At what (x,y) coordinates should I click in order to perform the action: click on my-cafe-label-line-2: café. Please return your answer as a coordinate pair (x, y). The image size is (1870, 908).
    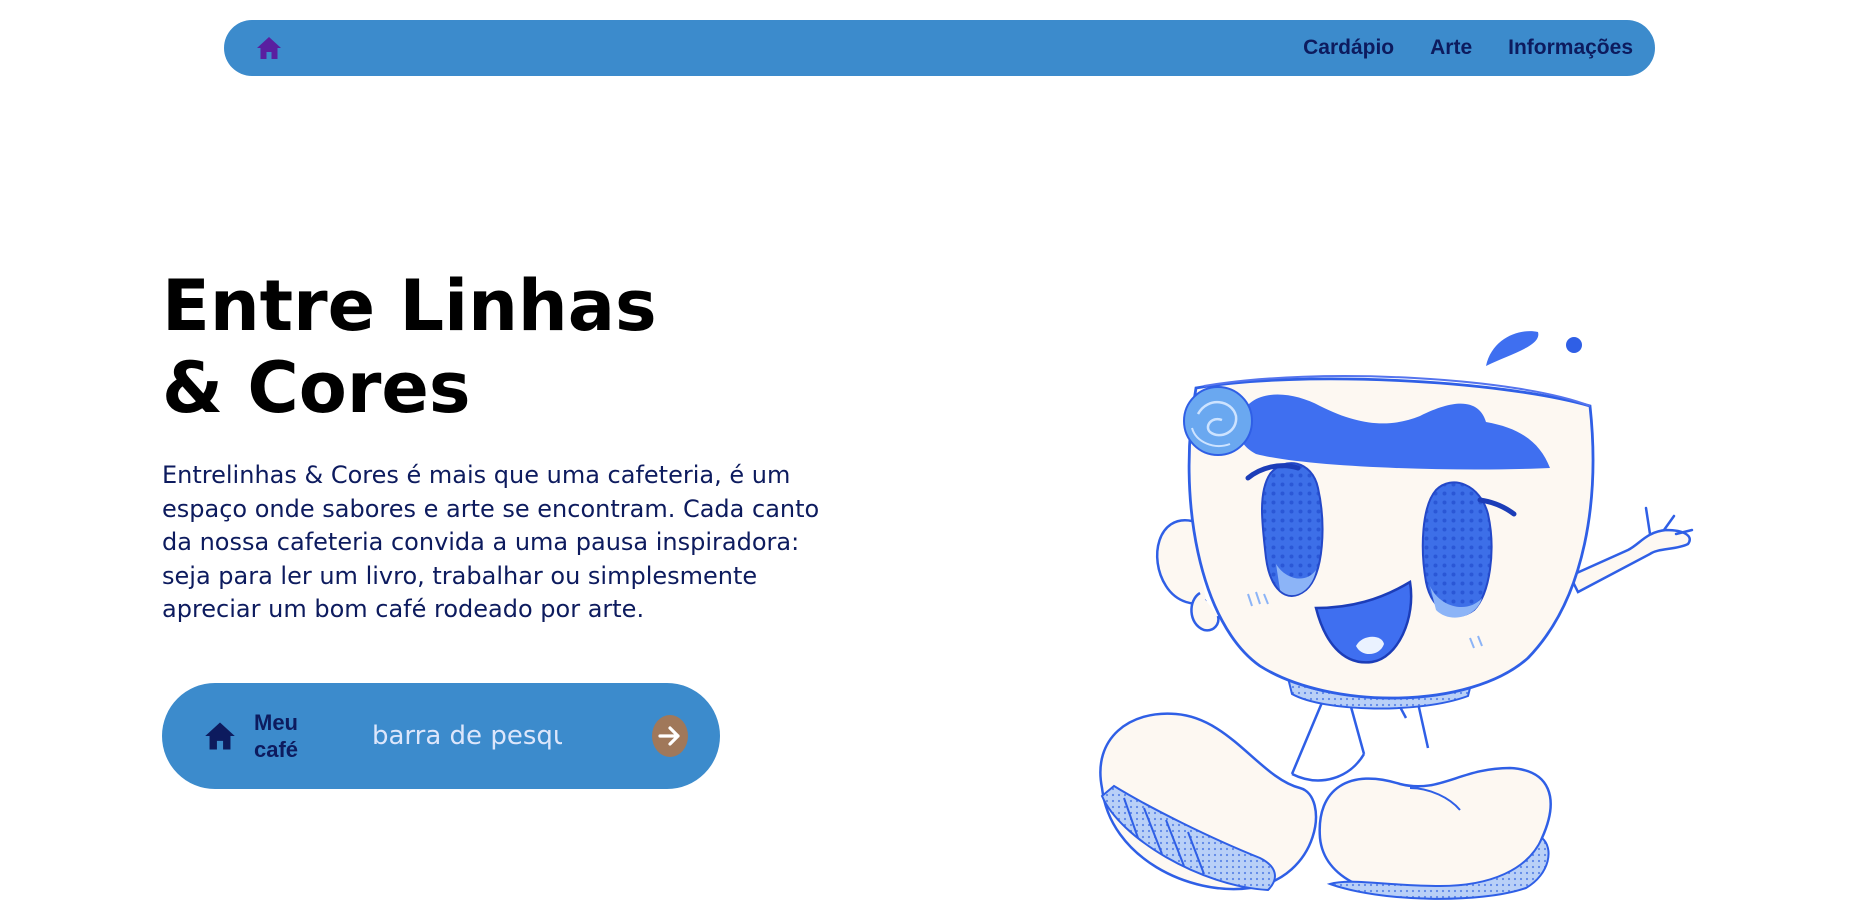
    Looking at the image, I should click on (276, 749).